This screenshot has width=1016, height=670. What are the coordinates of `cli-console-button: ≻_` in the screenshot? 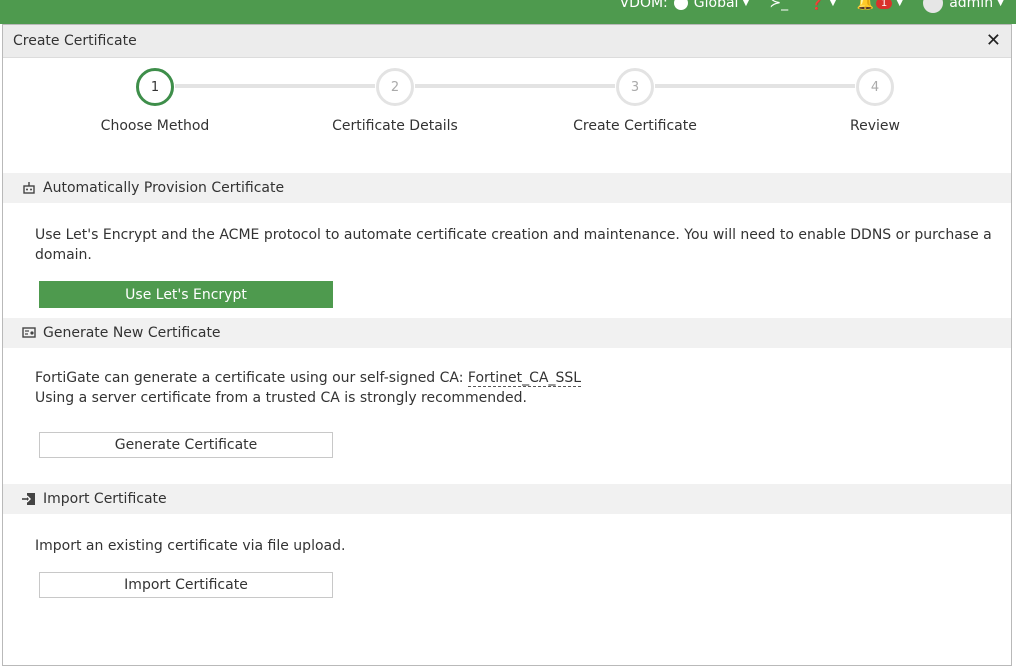 It's located at (778, 5).